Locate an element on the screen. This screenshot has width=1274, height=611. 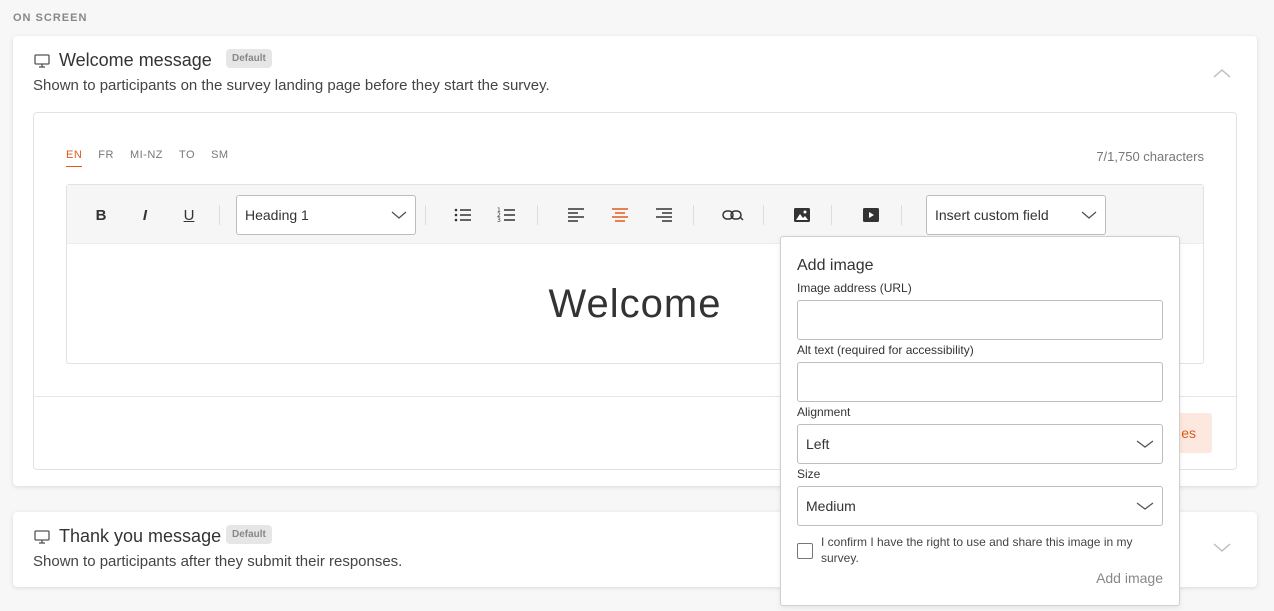
character-count: 7/1,750 characters is located at coordinates (1150, 156).